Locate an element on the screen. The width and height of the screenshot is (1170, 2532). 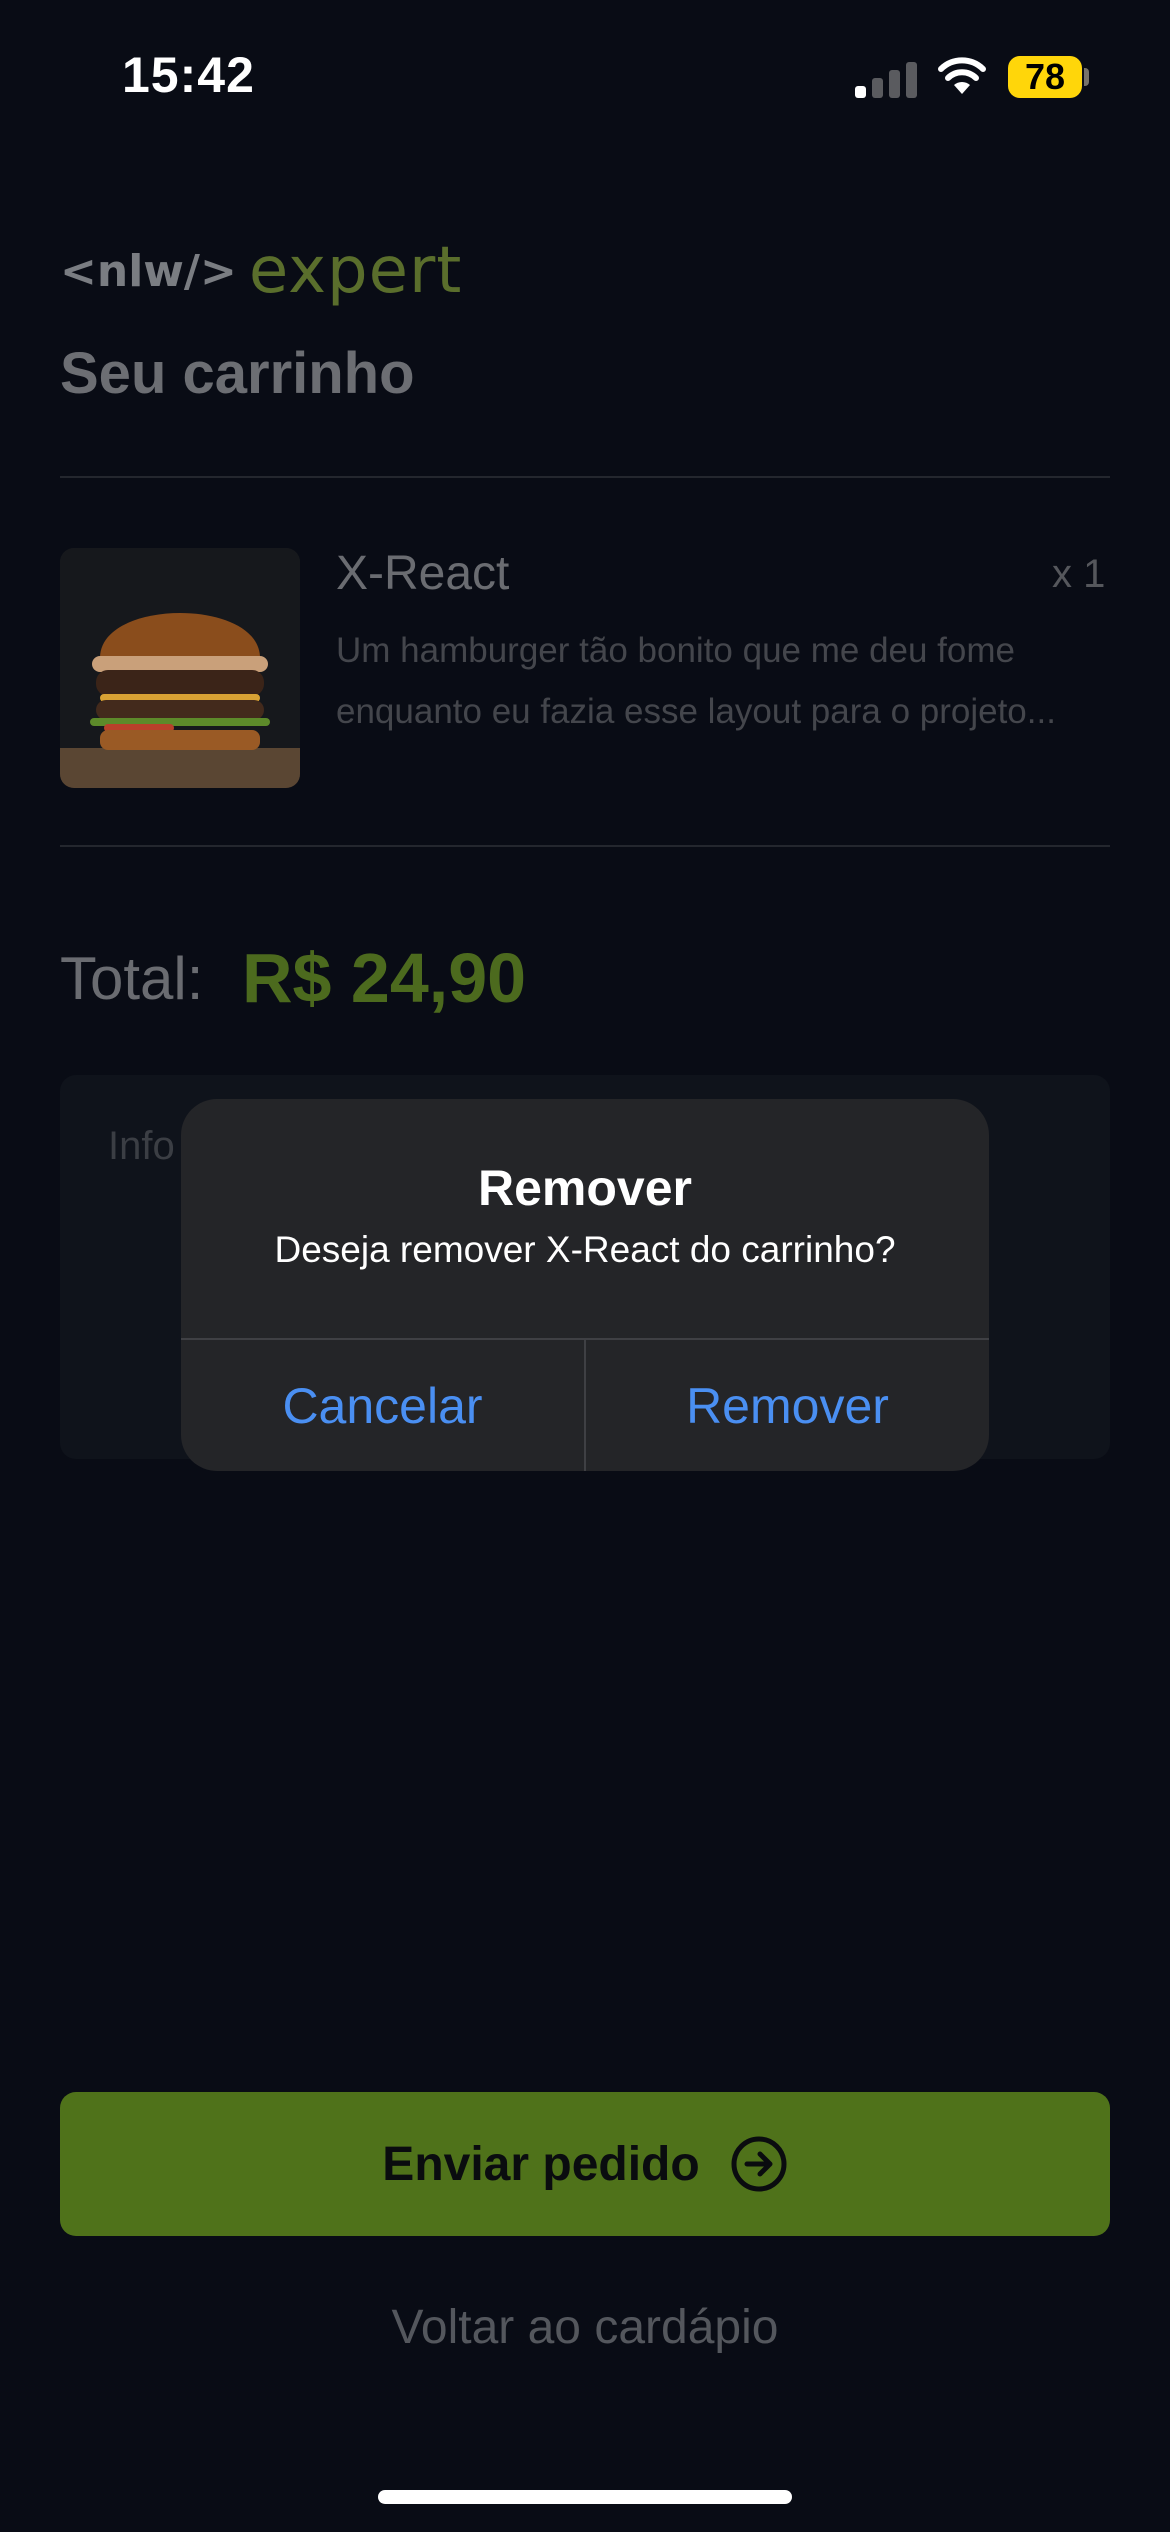
battery-icon: 78 is located at coordinates (1045, 77).